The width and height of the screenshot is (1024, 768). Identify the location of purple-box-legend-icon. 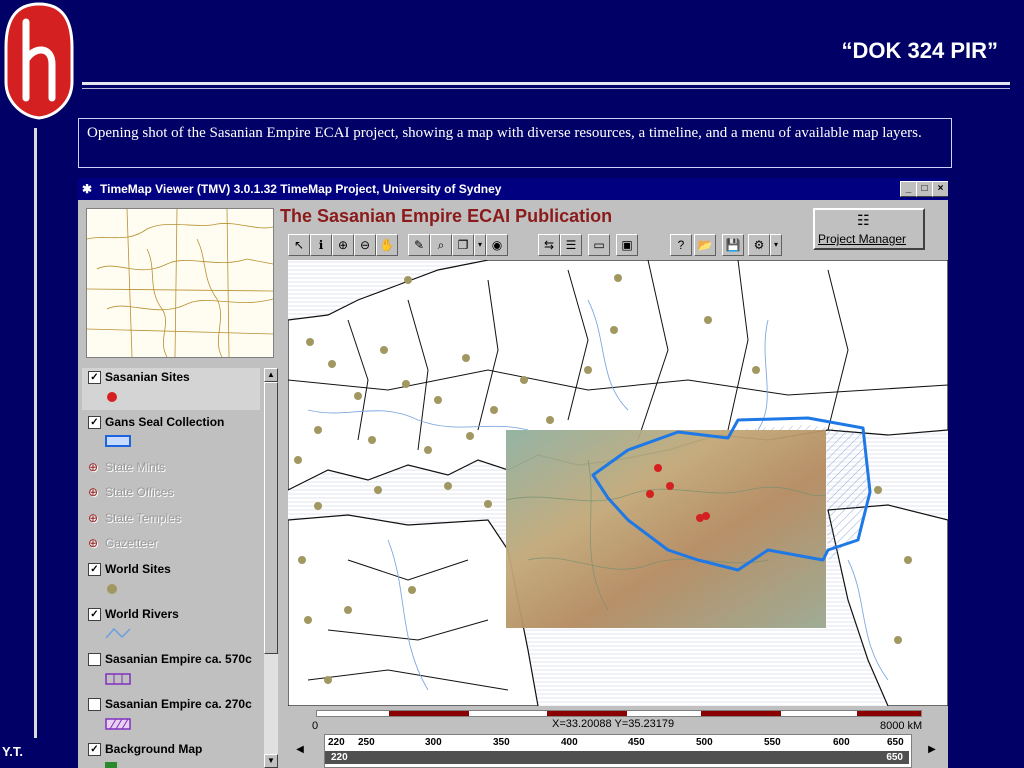
(118, 679).